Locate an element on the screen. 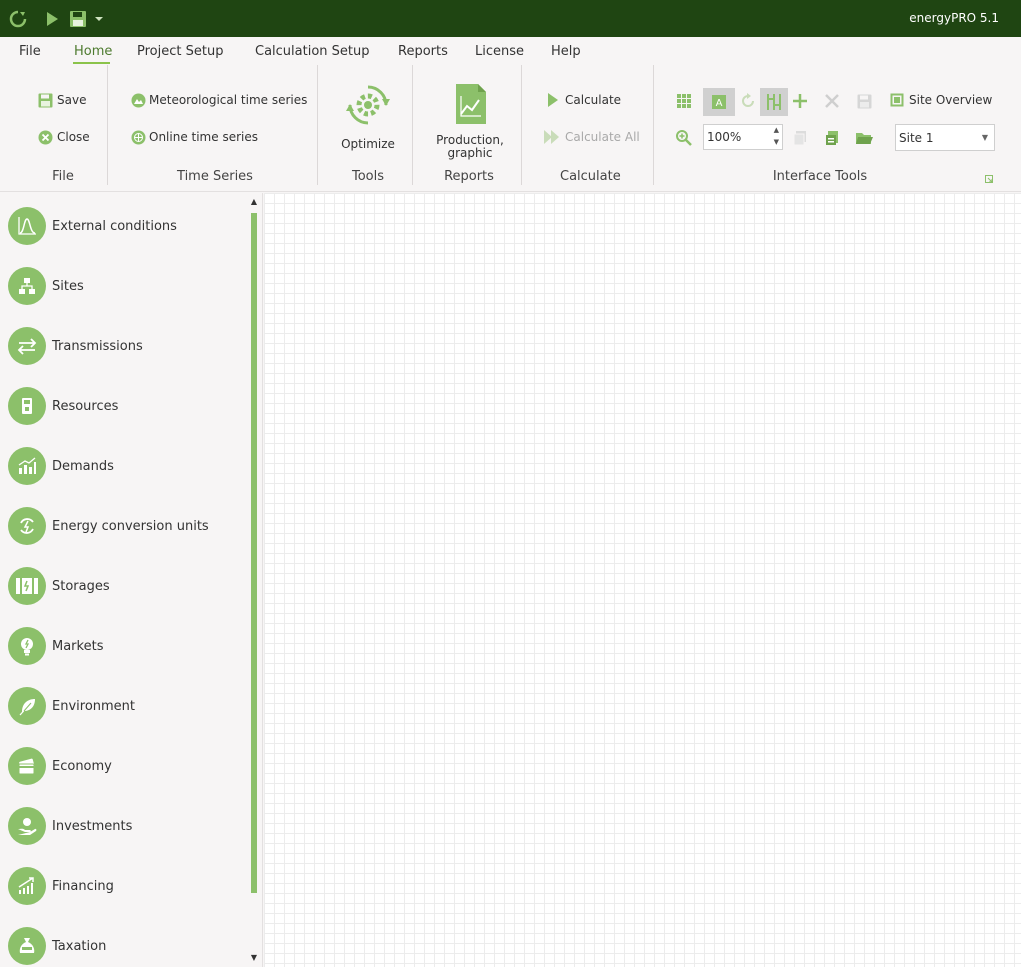  arrows-icon is located at coordinates (27, 346).